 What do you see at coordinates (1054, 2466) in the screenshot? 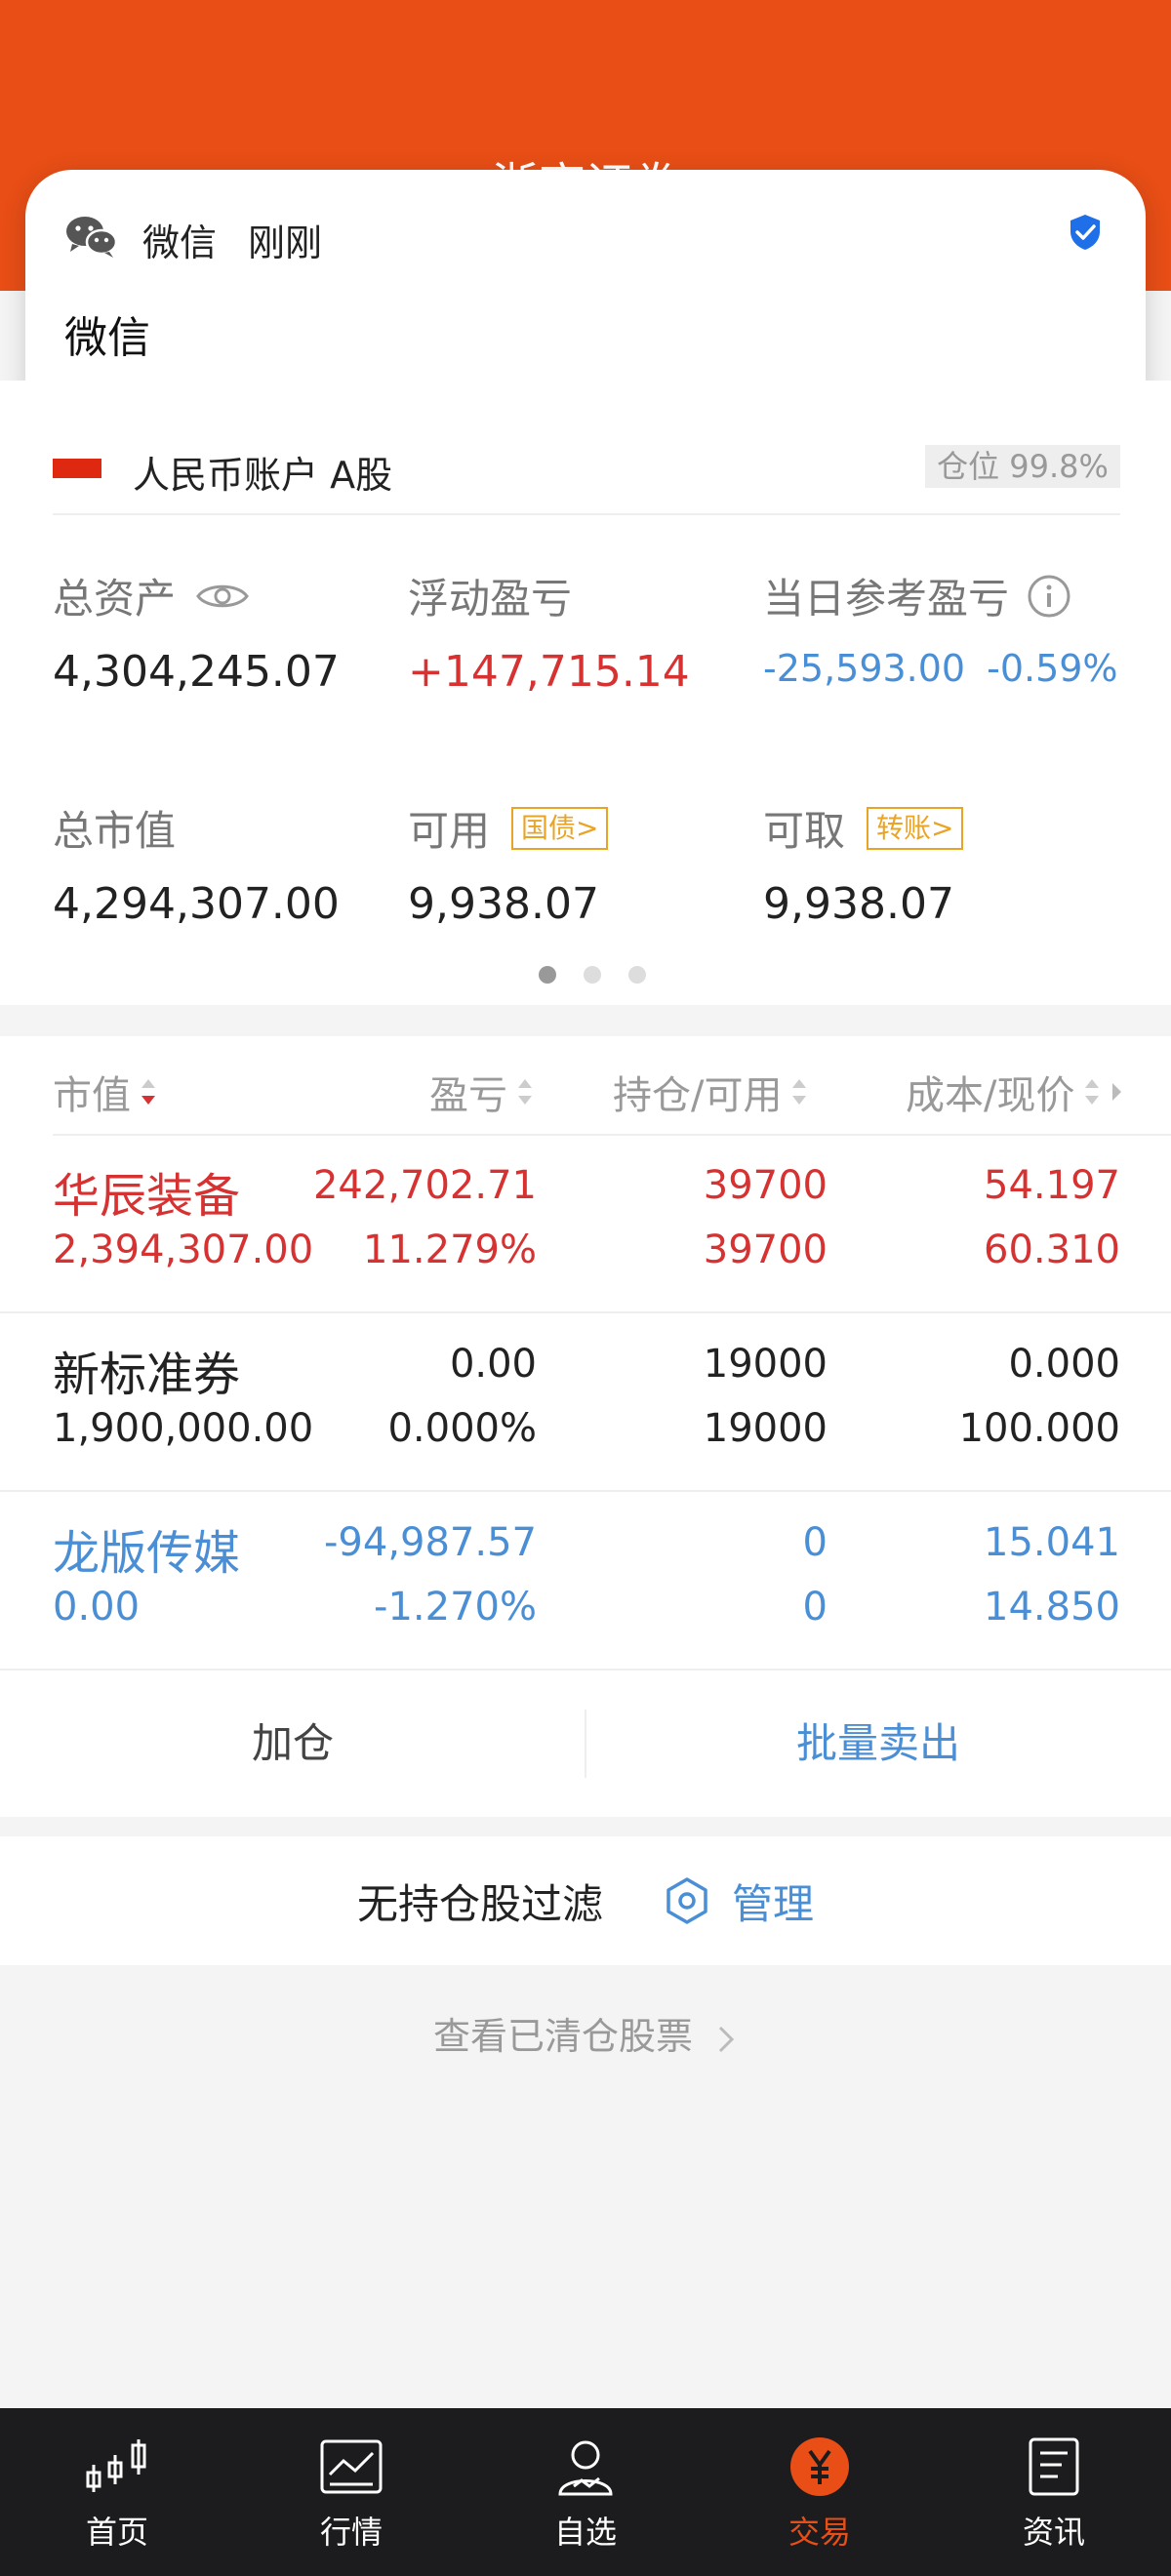
I see `document-icon` at bounding box center [1054, 2466].